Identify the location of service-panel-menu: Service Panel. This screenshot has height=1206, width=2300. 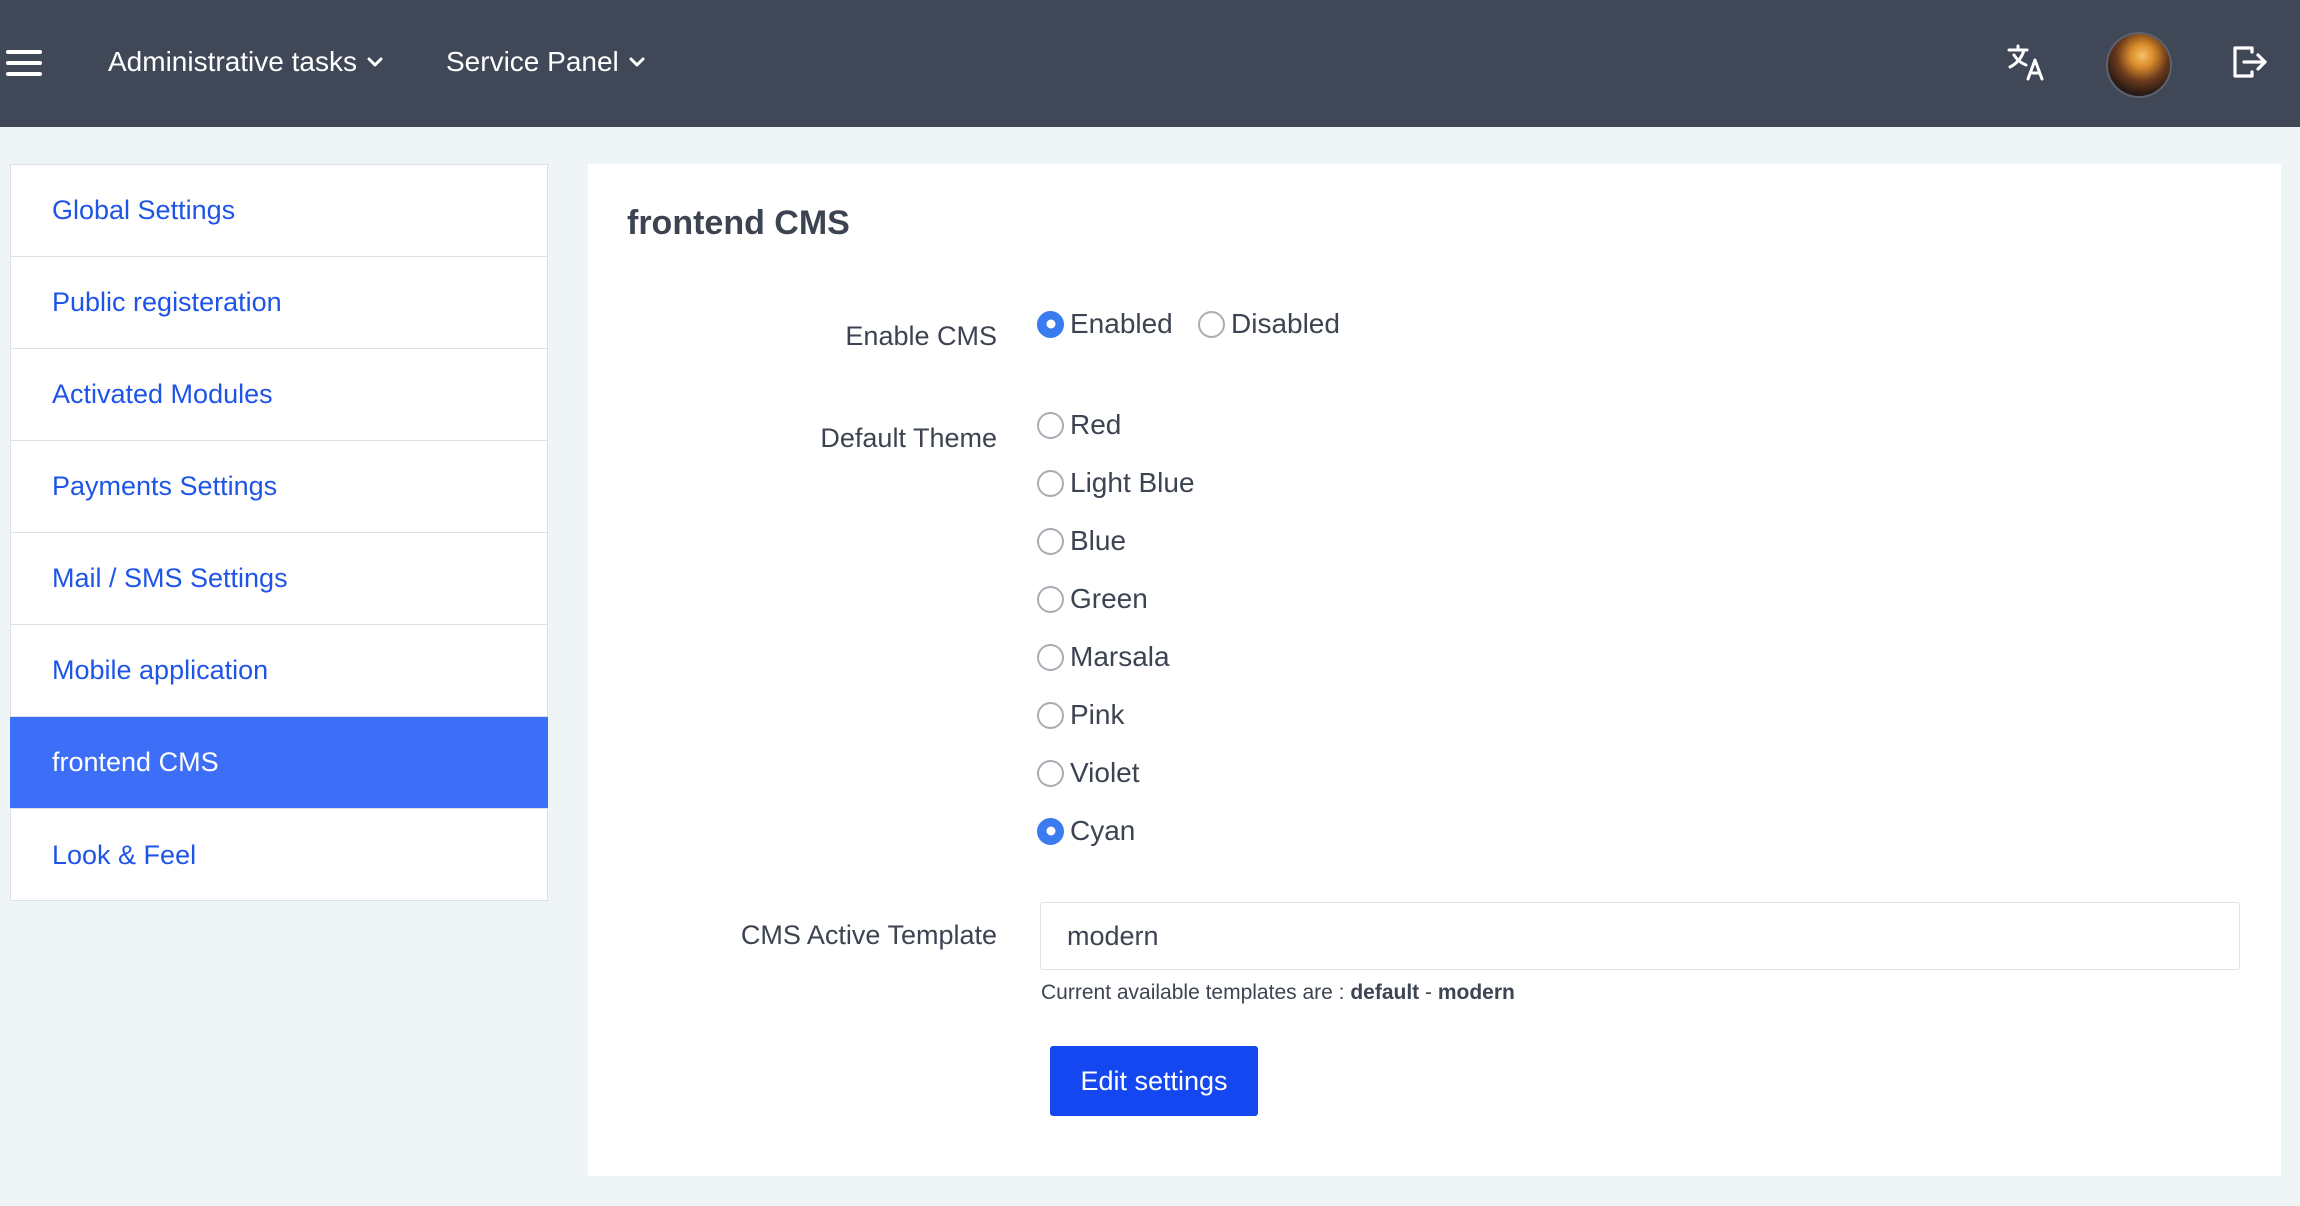
(546, 62).